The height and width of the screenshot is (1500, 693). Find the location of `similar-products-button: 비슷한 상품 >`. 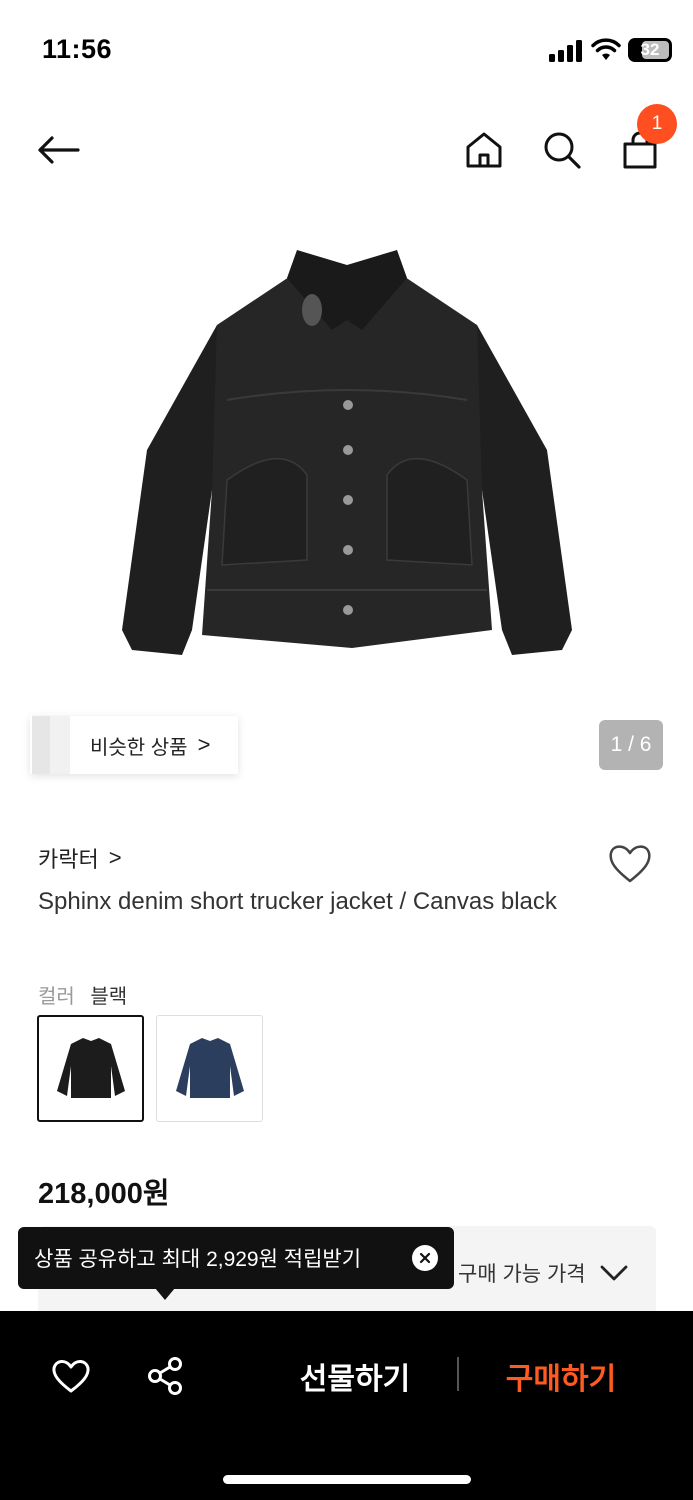

similar-products-button: 비슷한 상품 > is located at coordinates (134, 745).